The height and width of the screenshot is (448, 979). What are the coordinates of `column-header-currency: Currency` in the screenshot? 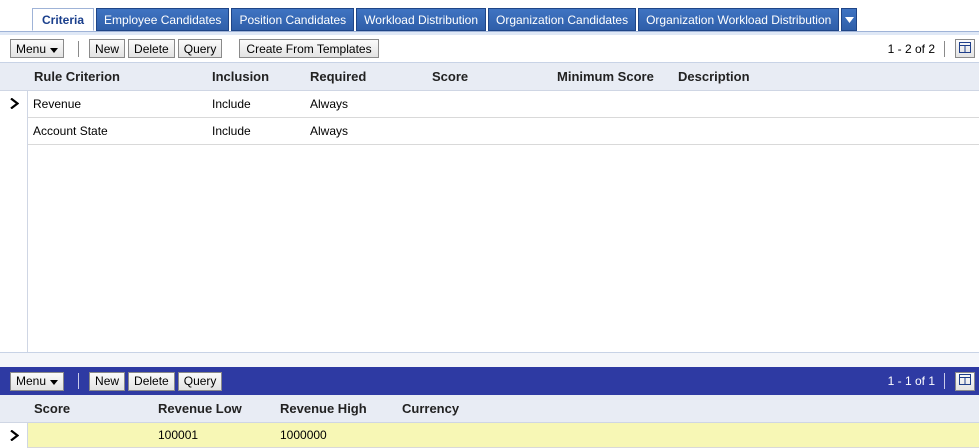 It's located at (430, 409).